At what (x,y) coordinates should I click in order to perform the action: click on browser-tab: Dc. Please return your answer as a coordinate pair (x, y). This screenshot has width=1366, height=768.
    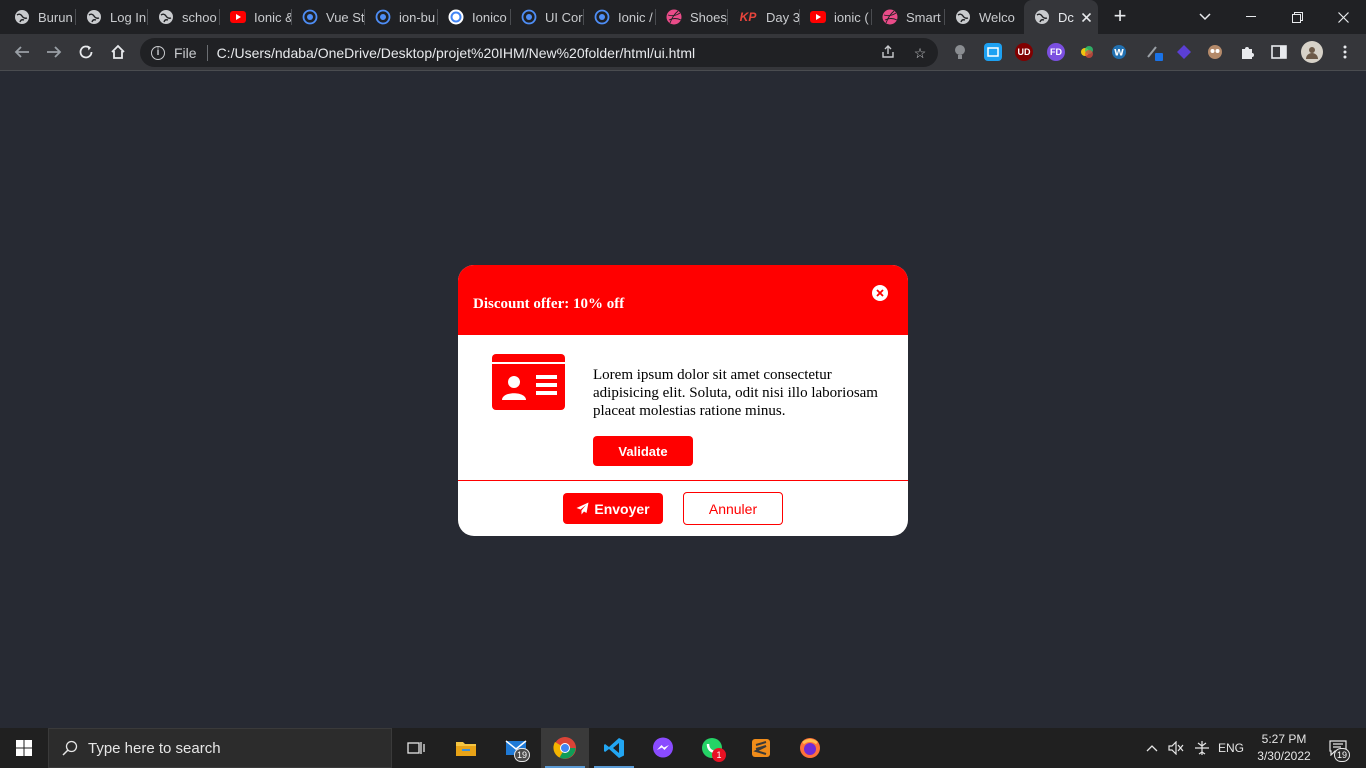
    Looking at the image, I should click on (1061, 17).